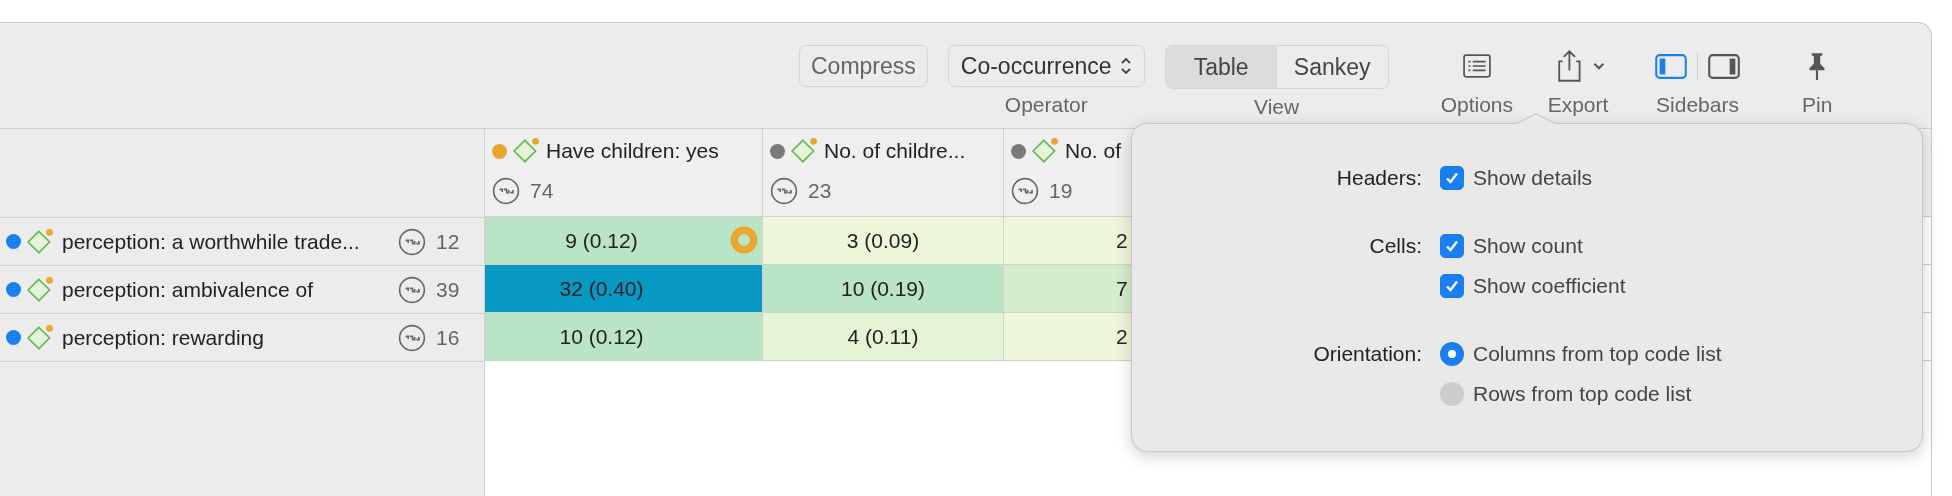 This screenshot has width=1952, height=496. Describe the element at coordinates (1533, 178) in the screenshot. I see `option-text: Show details` at that location.